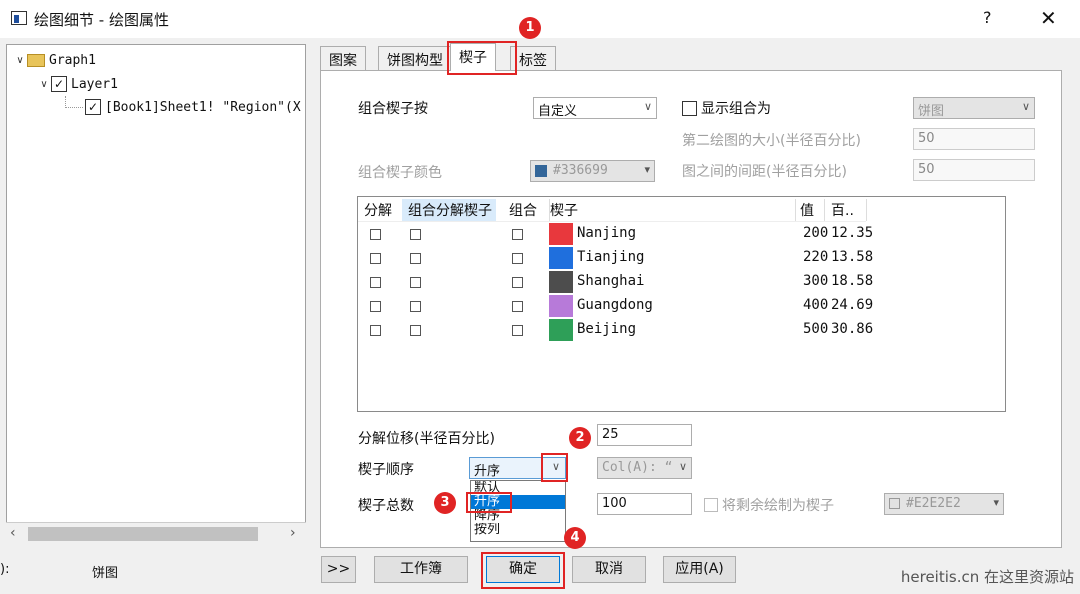 This screenshot has width=1080, height=594. Describe the element at coordinates (523, 570) in the screenshot. I see `annotation-box-ok` at that location.